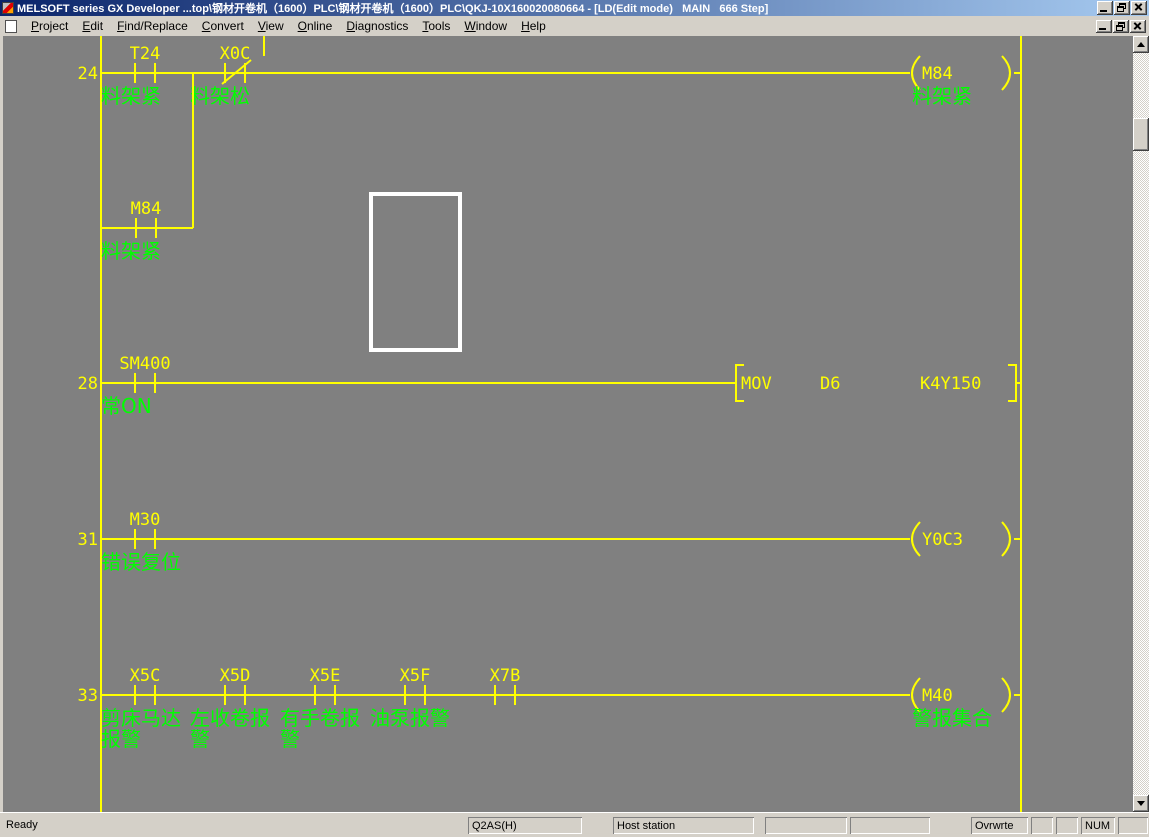  I want to click on document-window-controls, so click(1121, 26).